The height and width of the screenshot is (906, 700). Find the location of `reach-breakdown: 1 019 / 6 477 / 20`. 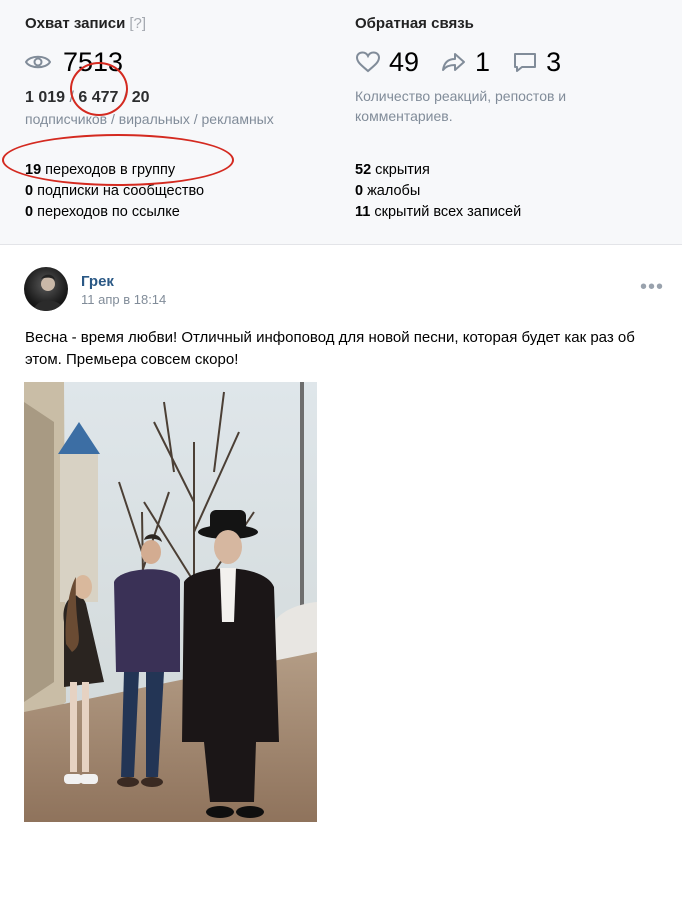

reach-breakdown: 1 019 / 6 477 / 20 is located at coordinates (87, 97).